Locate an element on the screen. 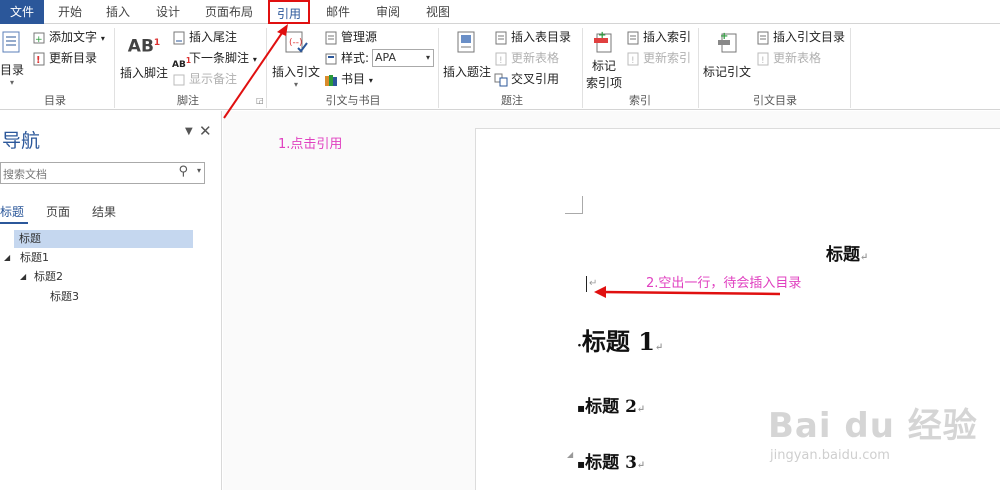 This screenshot has width=1000, height=490. watermark-logo: Bai du 经验 is located at coordinates (873, 426).